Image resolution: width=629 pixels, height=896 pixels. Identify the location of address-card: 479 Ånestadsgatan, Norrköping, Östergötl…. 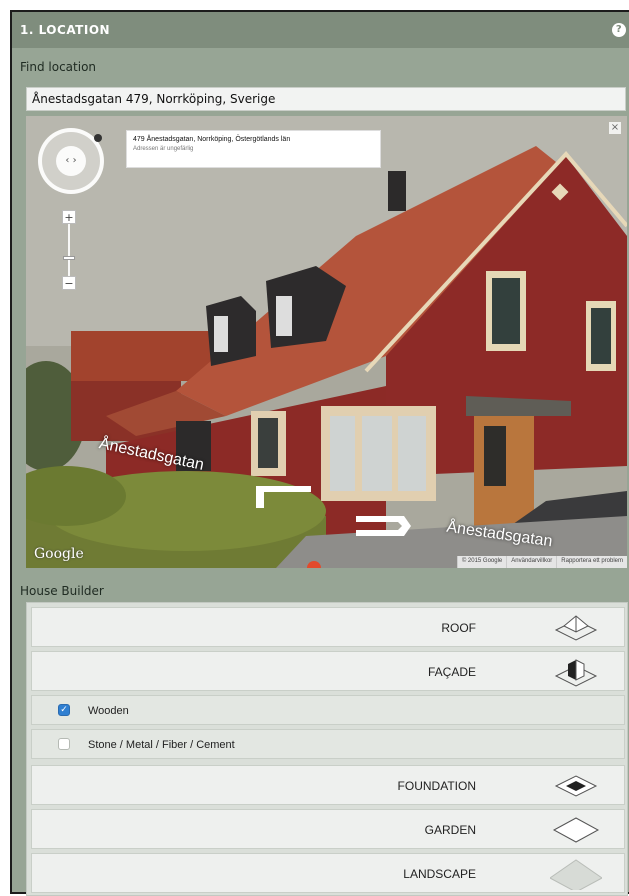
(253, 149).